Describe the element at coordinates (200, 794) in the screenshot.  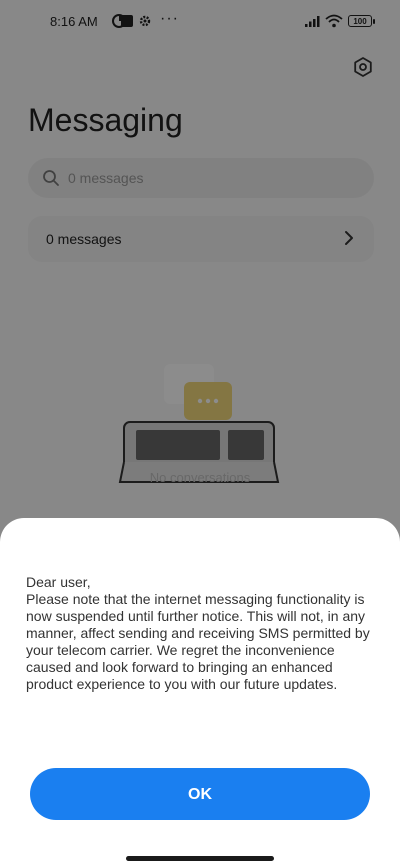
I see `ok-button: OK` at that location.